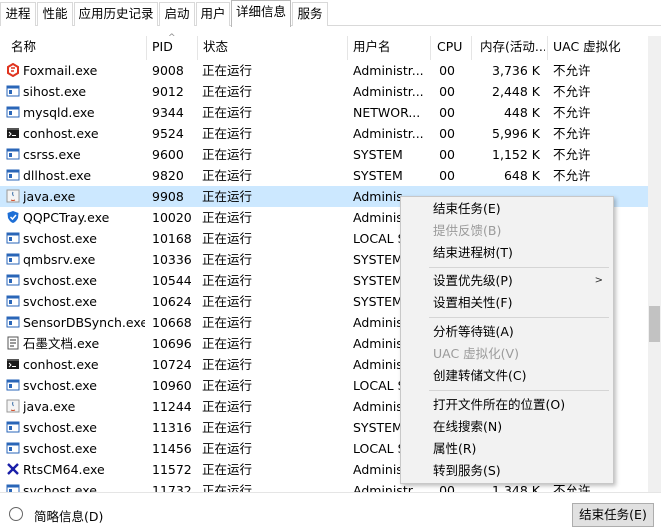  Describe the element at coordinates (55, 14) in the screenshot. I see `tab-performance: 性能` at that location.